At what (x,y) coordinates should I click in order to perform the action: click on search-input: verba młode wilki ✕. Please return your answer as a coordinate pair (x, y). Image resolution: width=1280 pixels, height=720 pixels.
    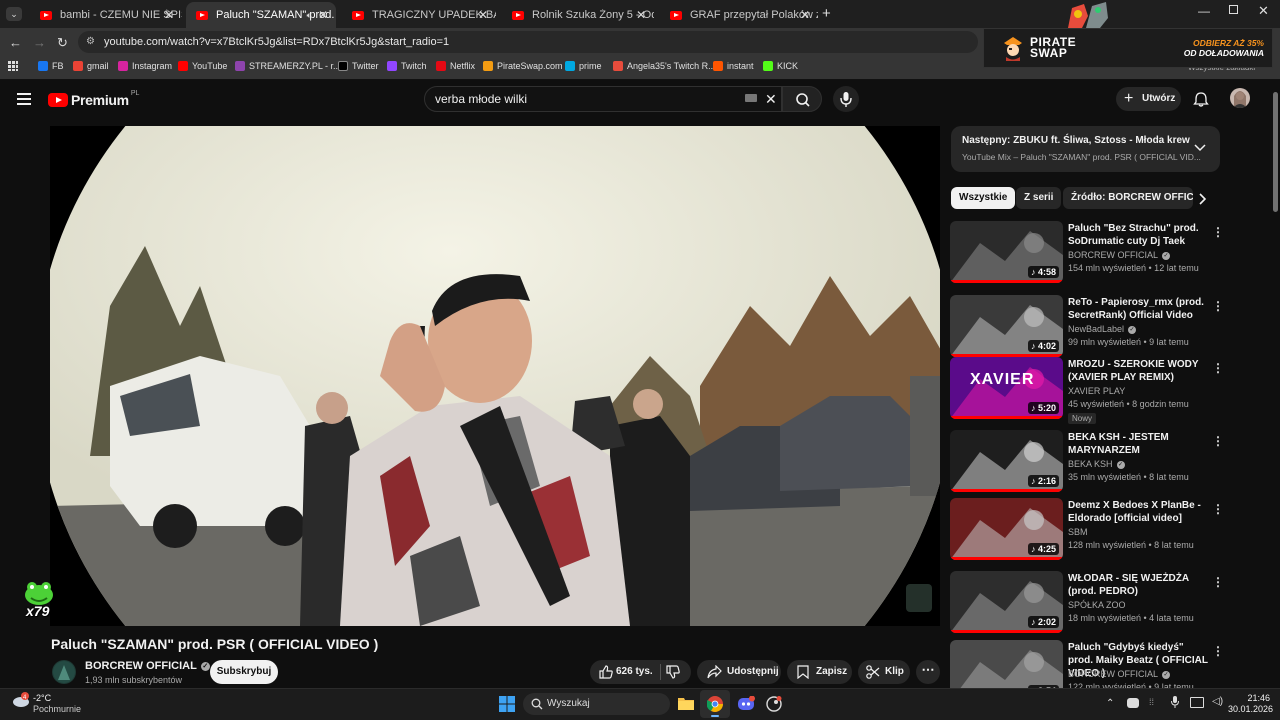
    Looking at the image, I should click on (603, 99).